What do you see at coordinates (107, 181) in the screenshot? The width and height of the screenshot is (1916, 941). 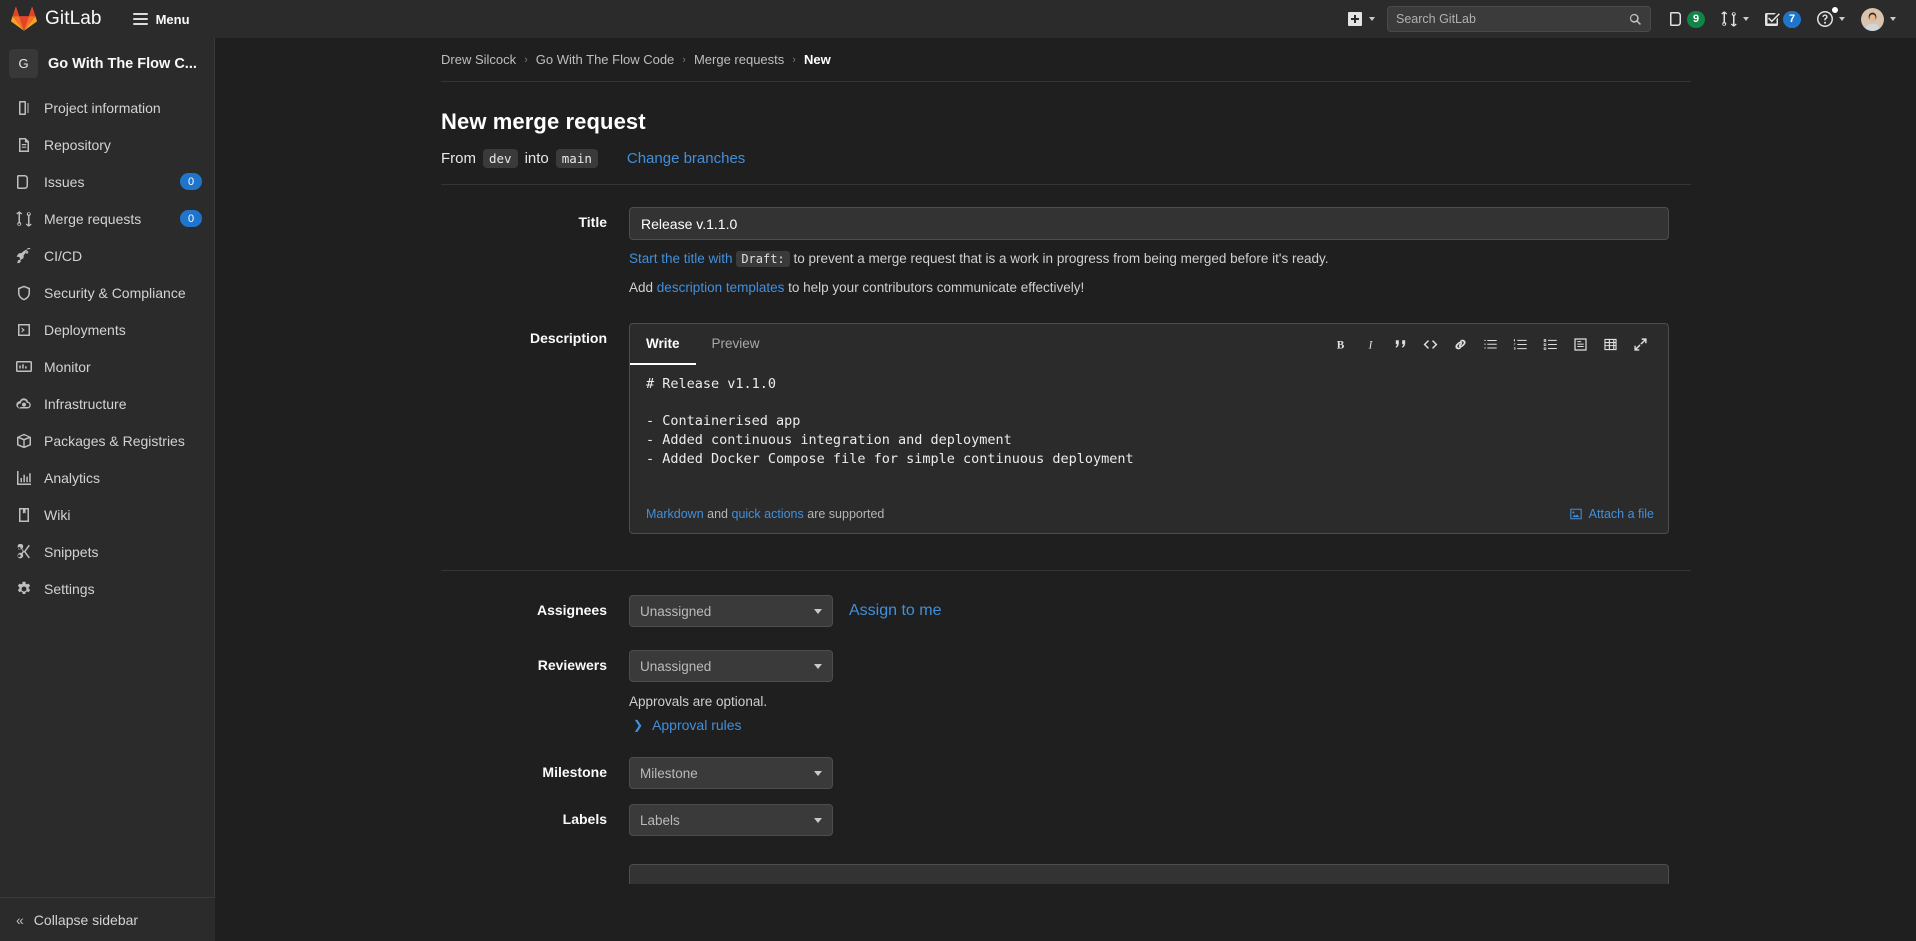 I see `sidebar-item-issues: Issues 0` at bounding box center [107, 181].